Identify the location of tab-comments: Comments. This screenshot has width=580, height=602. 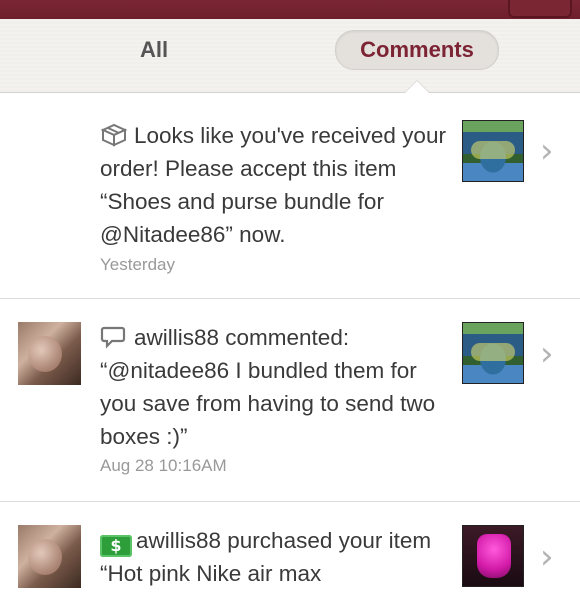
(417, 50).